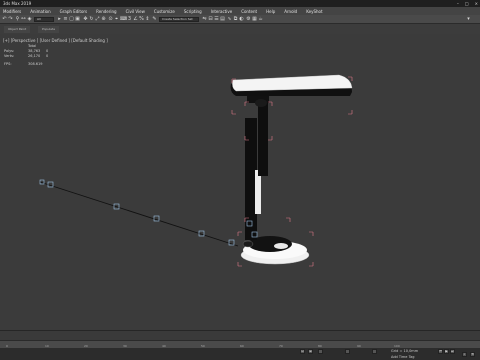 The height and width of the screenshot is (360, 480). Describe the element at coordinates (216, 19) in the screenshot. I see `layer-explorer-icon: ☰` at that location.